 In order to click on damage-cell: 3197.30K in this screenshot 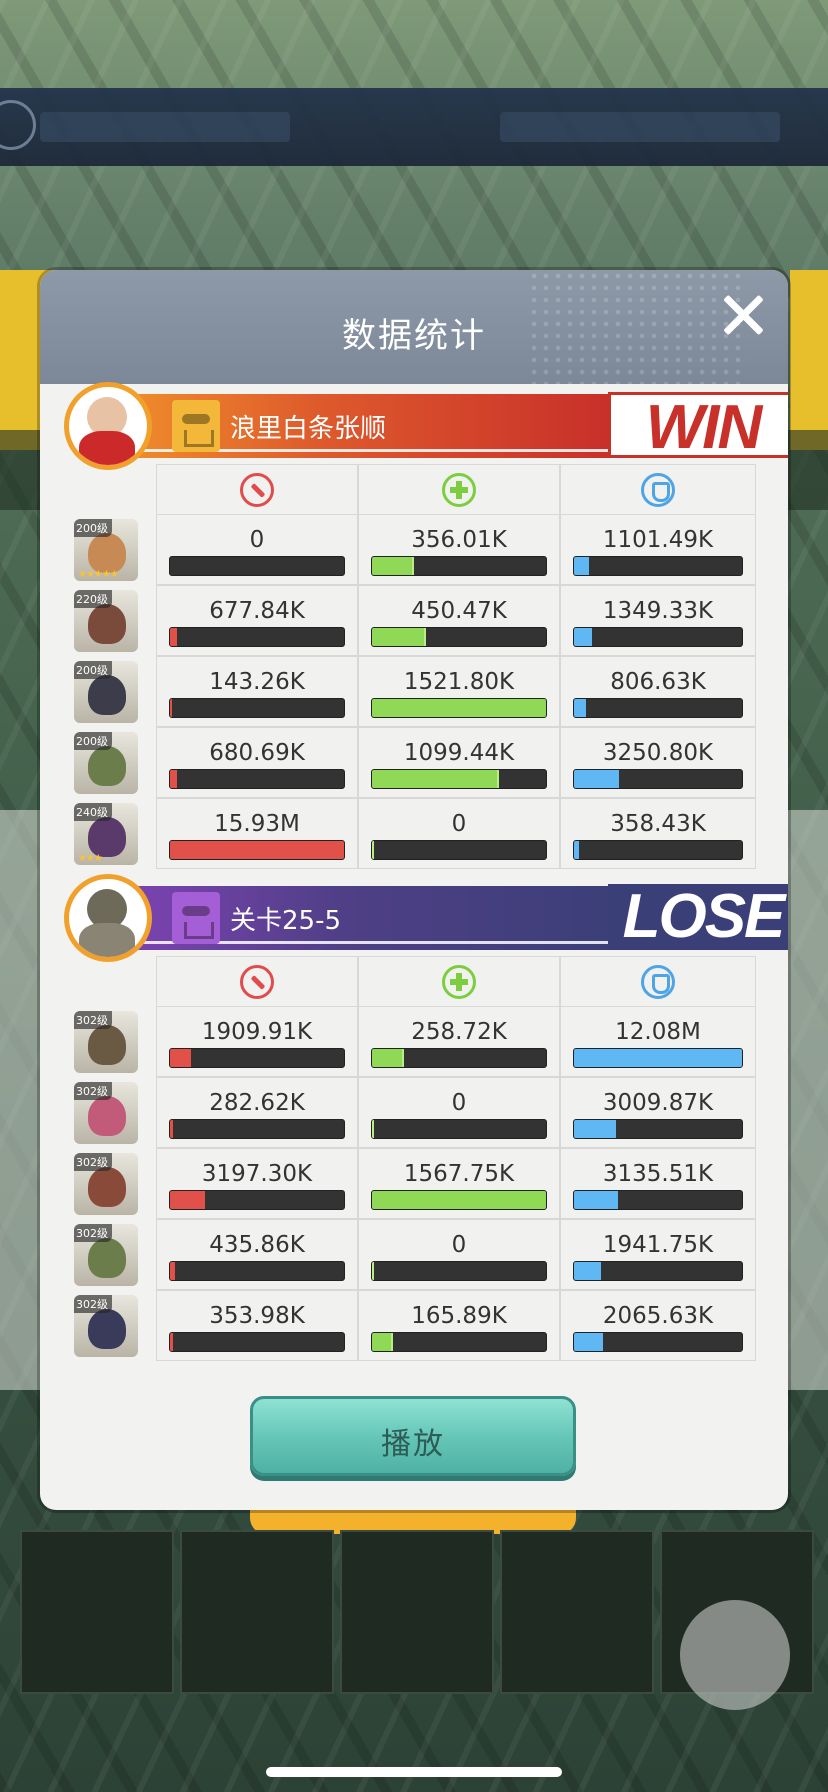, I will do `click(257, 1183)`.